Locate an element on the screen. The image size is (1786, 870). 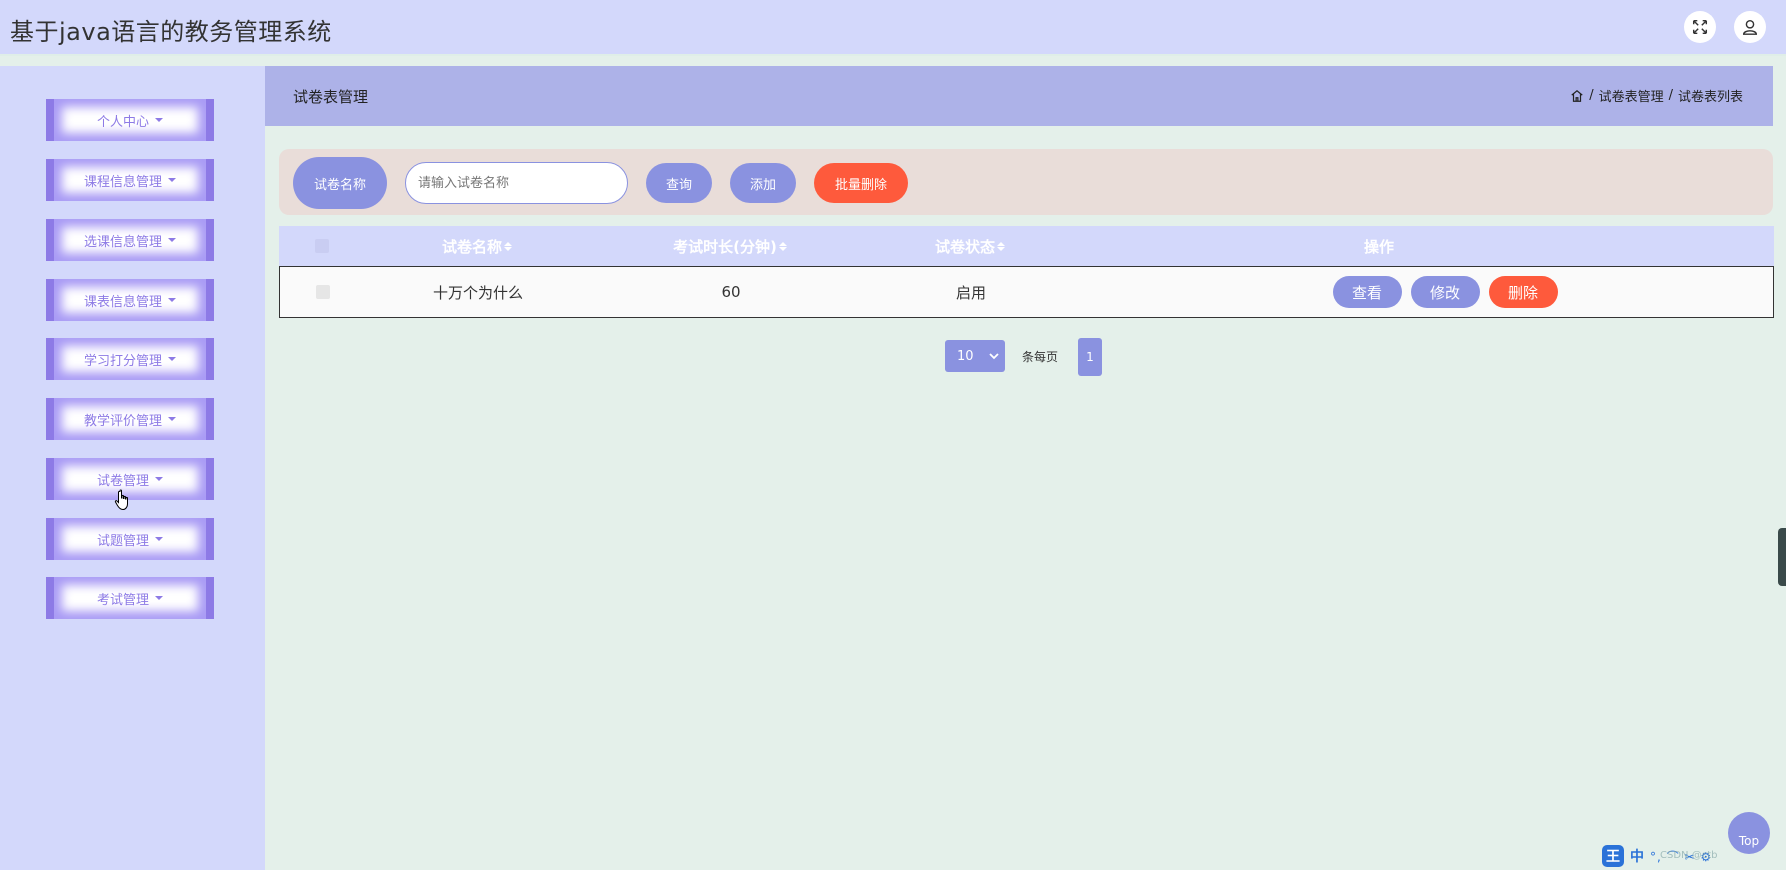
menu-inner: 课程信息管理 is located at coordinates (130, 180).